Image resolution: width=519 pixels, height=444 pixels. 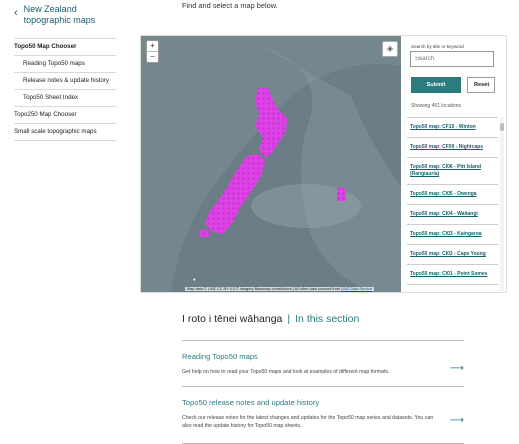 What do you see at coordinates (452, 128) in the screenshot?
I see `result-link: Topo50 map: CF10 - Winton` at bounding box center [452, 128].